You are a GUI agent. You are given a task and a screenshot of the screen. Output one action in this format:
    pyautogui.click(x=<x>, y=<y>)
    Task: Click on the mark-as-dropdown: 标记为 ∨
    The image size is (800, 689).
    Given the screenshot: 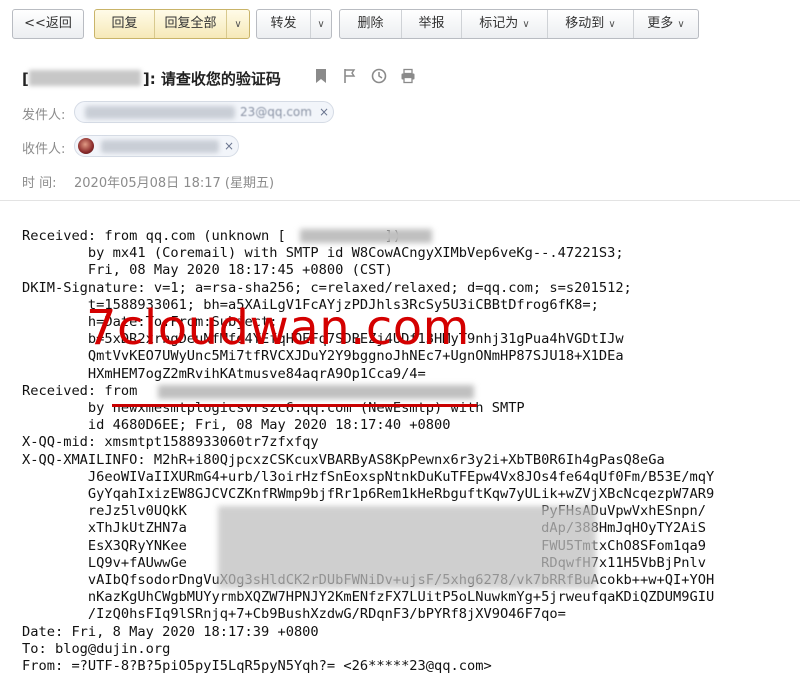 What is the action you would take?
    pyautogui.click(x=505, y=24)
    